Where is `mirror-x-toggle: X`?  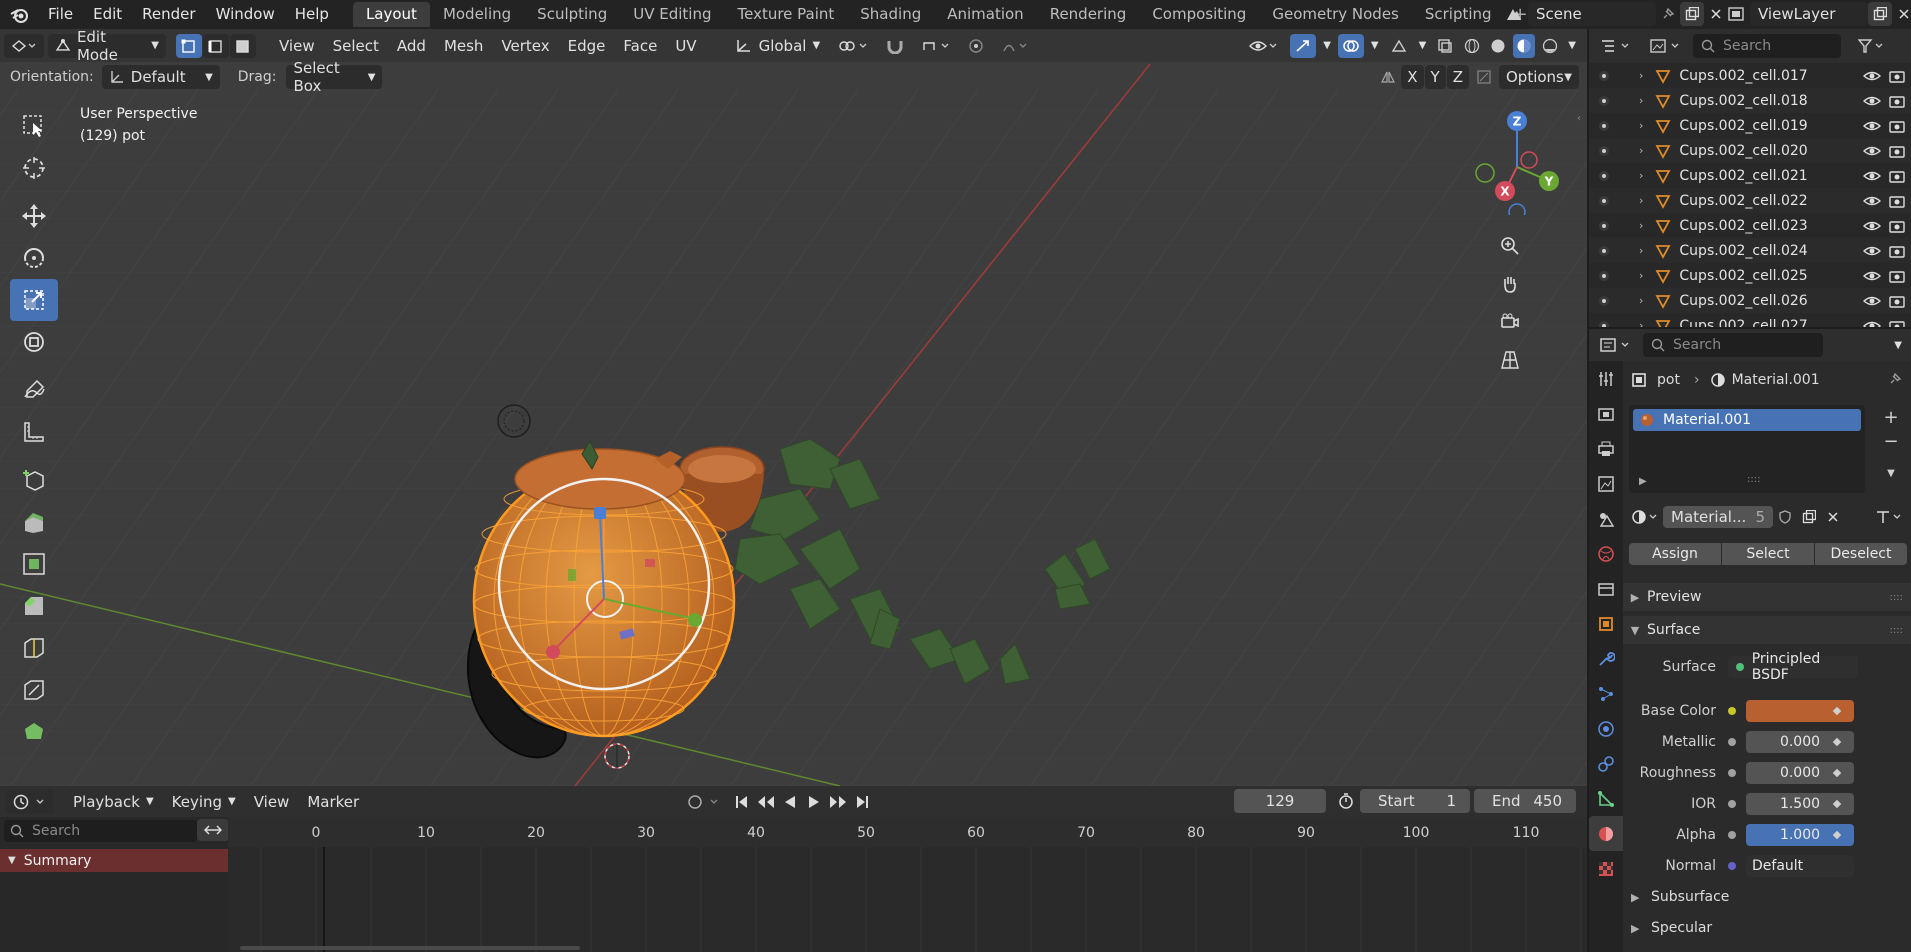 mirror-x-toggle: X is located at coordinates (1412, 77).